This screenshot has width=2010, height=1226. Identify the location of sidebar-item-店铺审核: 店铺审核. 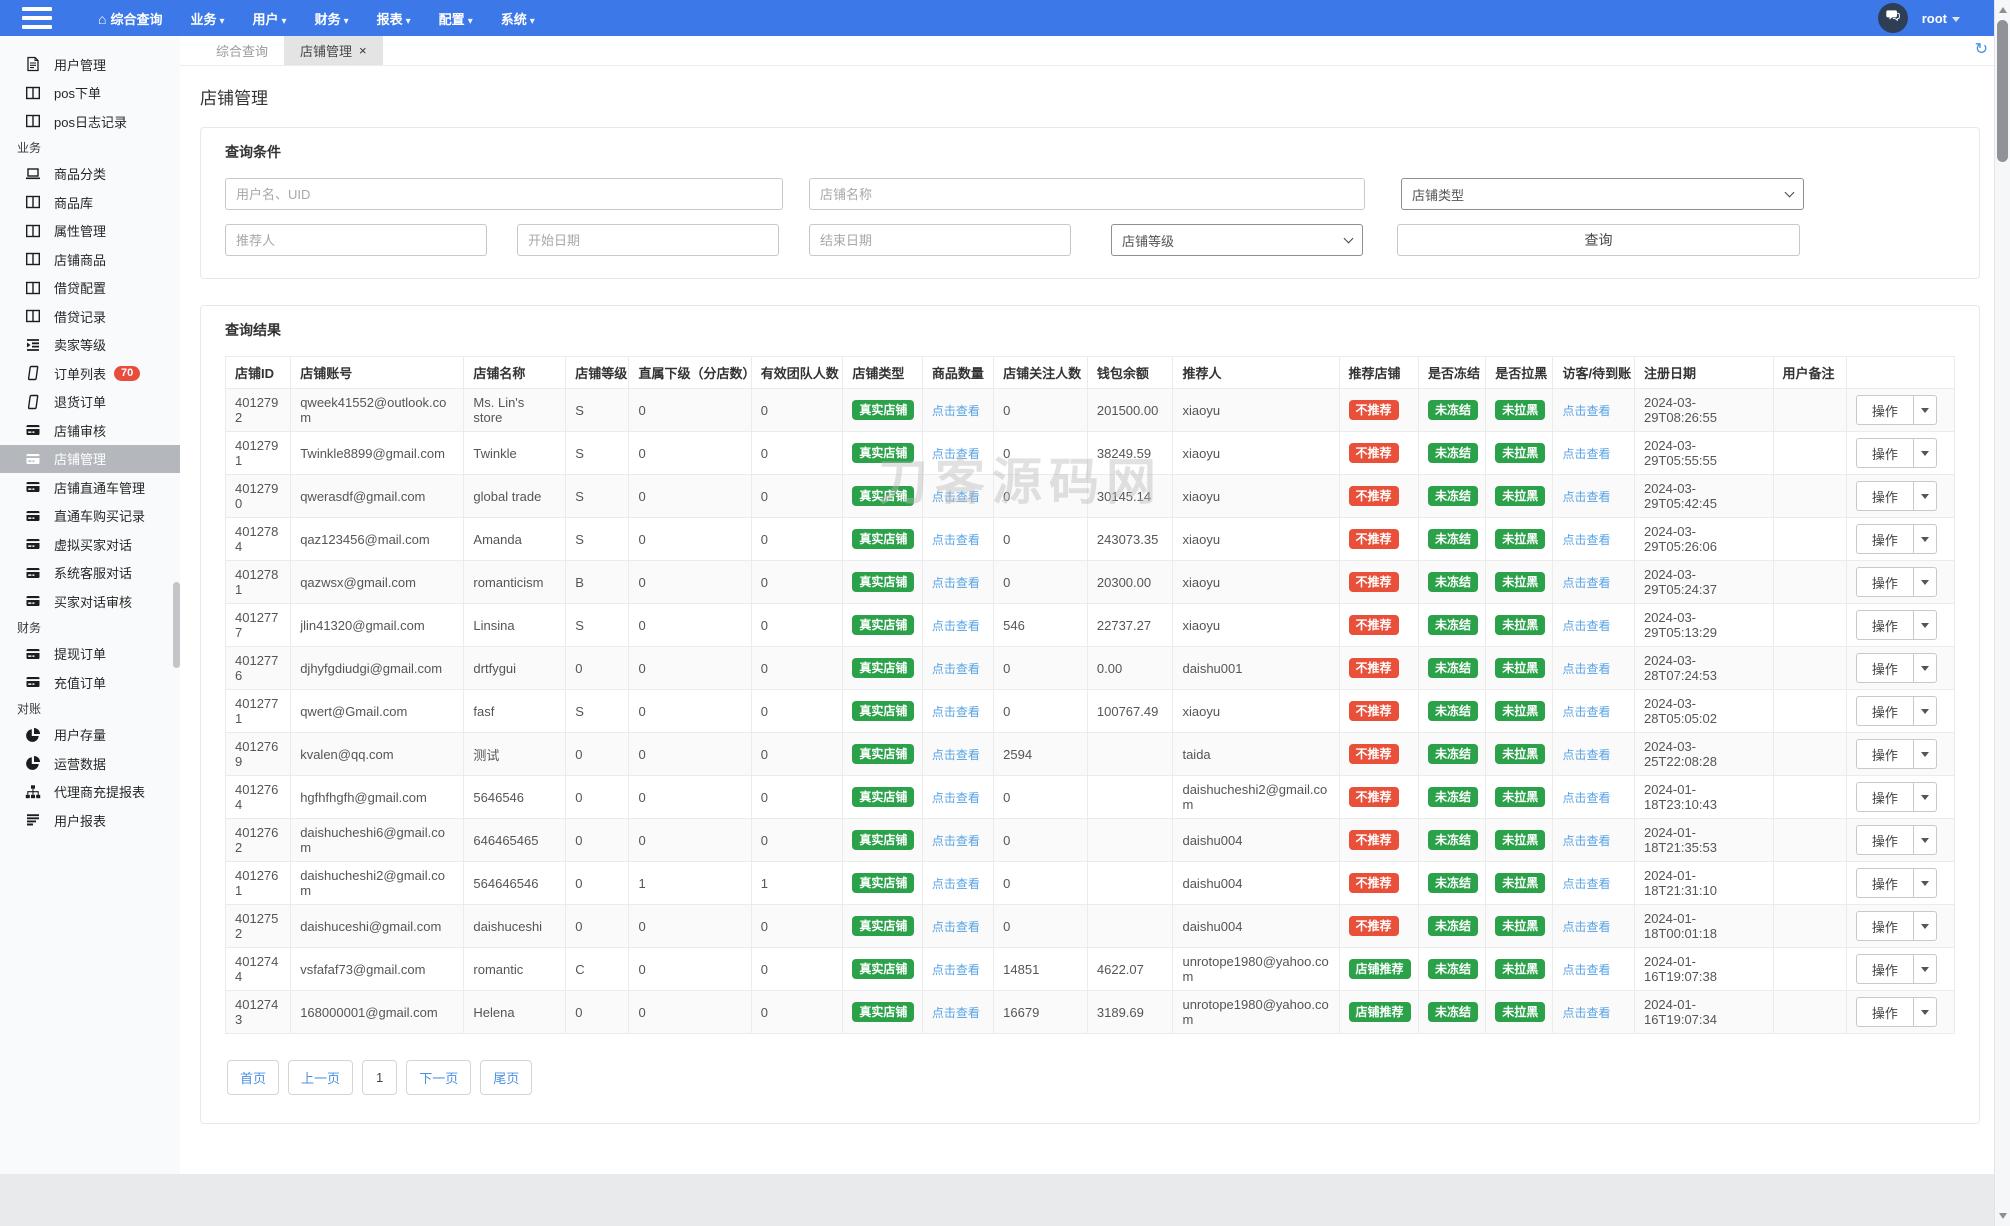
(90, 430).